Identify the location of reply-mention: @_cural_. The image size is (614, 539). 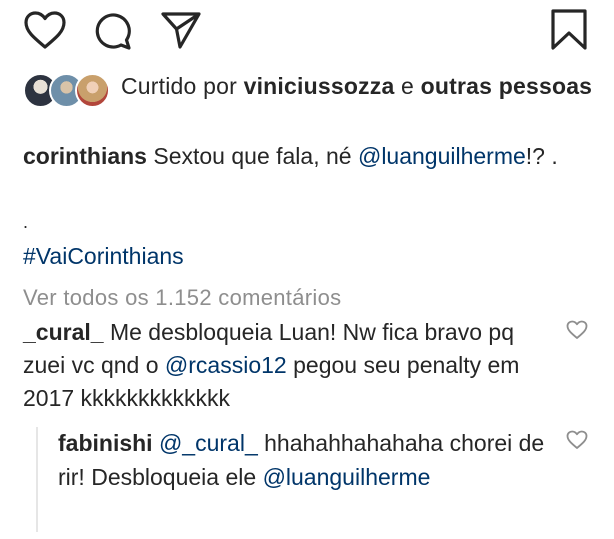
(208, 443).